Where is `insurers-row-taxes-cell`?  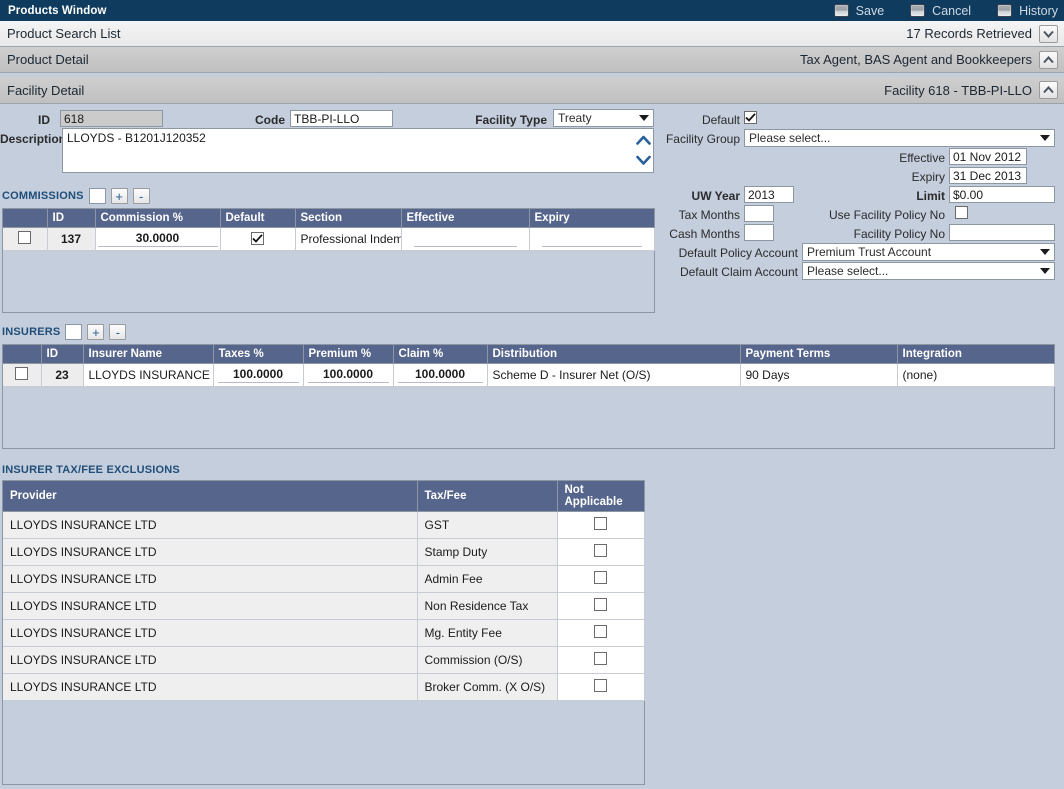 insurers-row-taxes-cell is located at coordinates (258, 375).